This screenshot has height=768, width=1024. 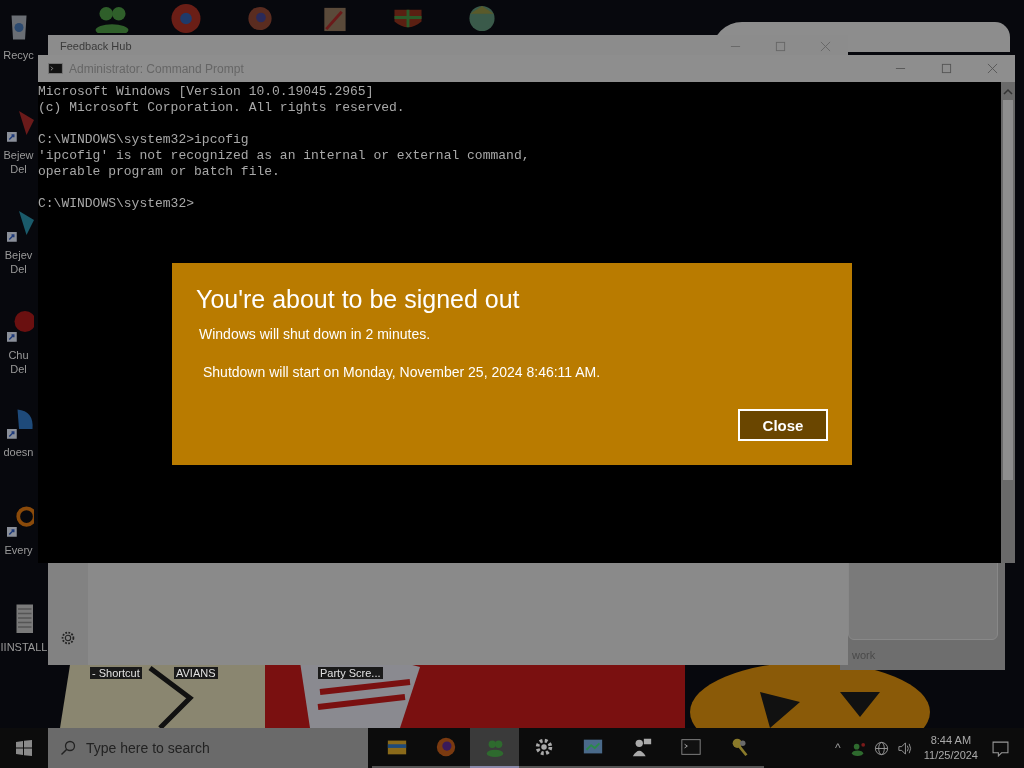 I want to click on search-icon, so click(x=68, y=748).